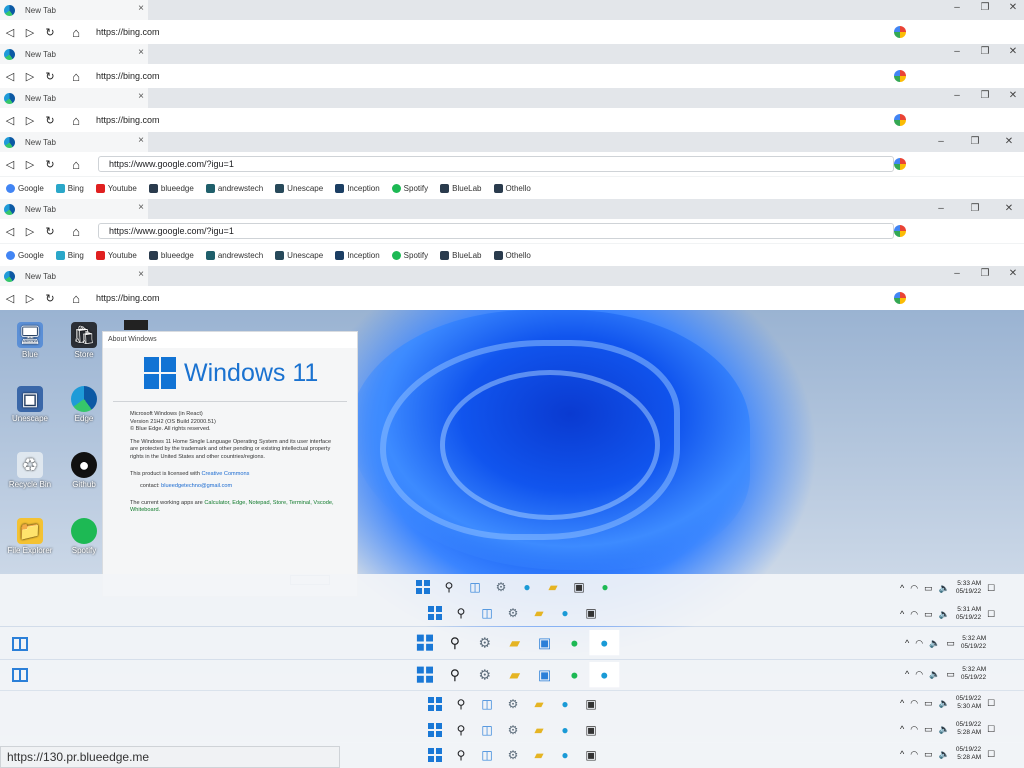 The width and height of the screenshot is (1024, 768). I want to click on clock: 5:33 AM 05/19/22, so click(968, 588).